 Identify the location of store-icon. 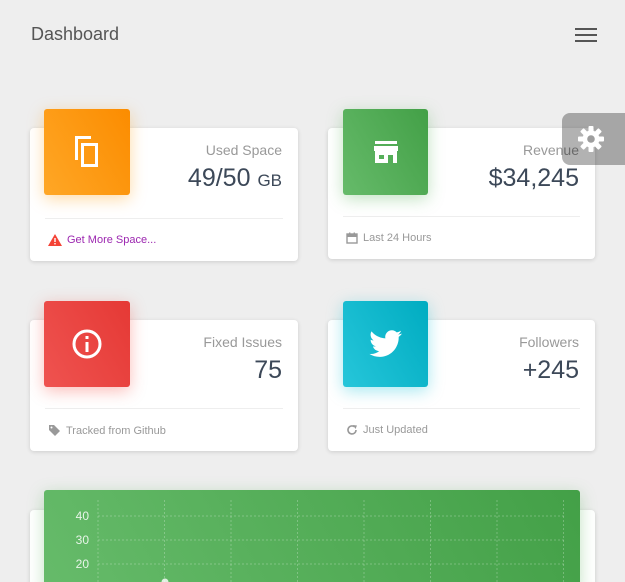
(385, 152).